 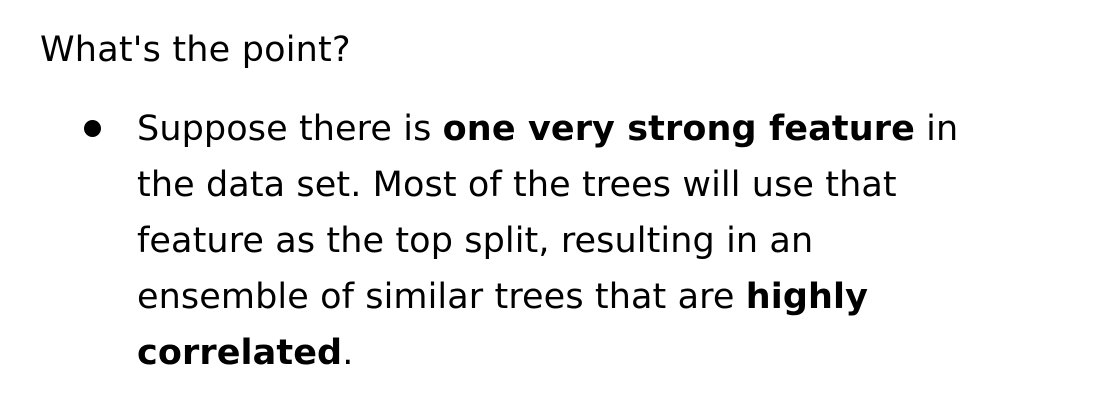 I want to click on bold-text-run: one very strong feature, so click(x=678, y=129).